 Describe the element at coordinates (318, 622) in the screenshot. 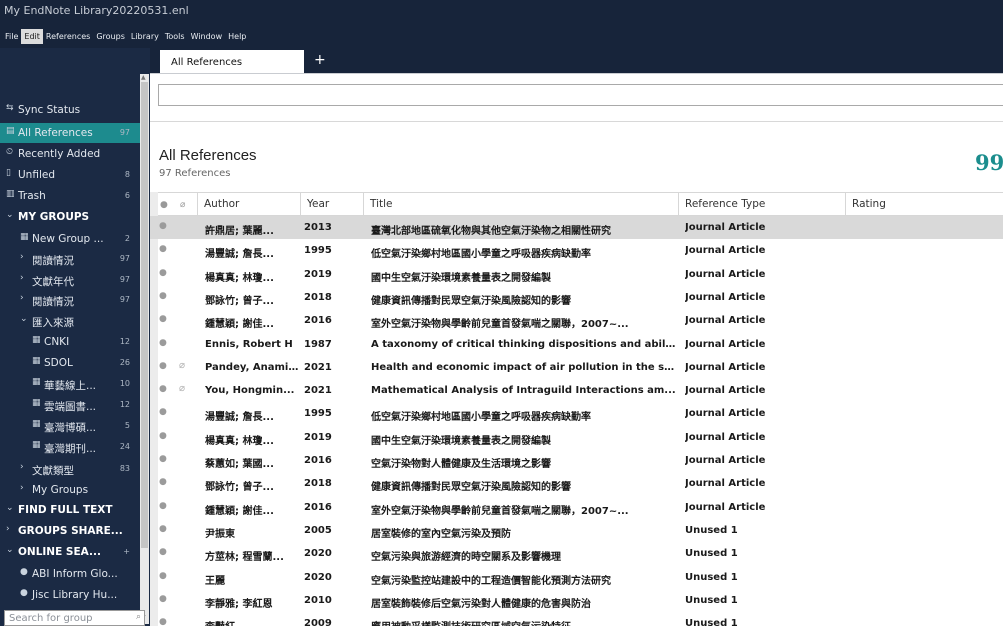

I see `cell-year: 2009` at that location.